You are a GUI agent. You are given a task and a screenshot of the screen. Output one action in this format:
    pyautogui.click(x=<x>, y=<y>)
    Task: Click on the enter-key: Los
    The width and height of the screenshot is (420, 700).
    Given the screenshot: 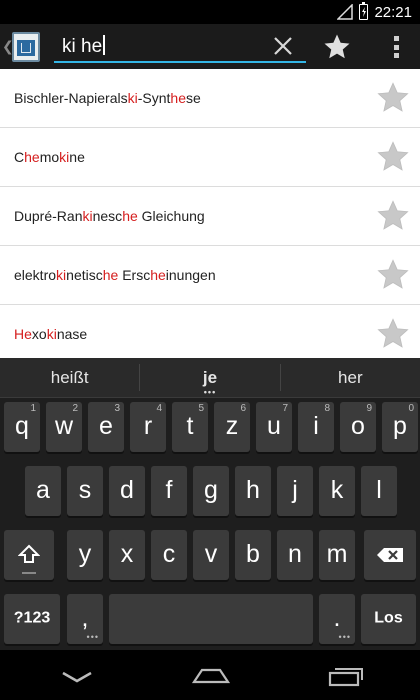 What is the action you would take?
    pyautogui.click(x=388, y=619)
    